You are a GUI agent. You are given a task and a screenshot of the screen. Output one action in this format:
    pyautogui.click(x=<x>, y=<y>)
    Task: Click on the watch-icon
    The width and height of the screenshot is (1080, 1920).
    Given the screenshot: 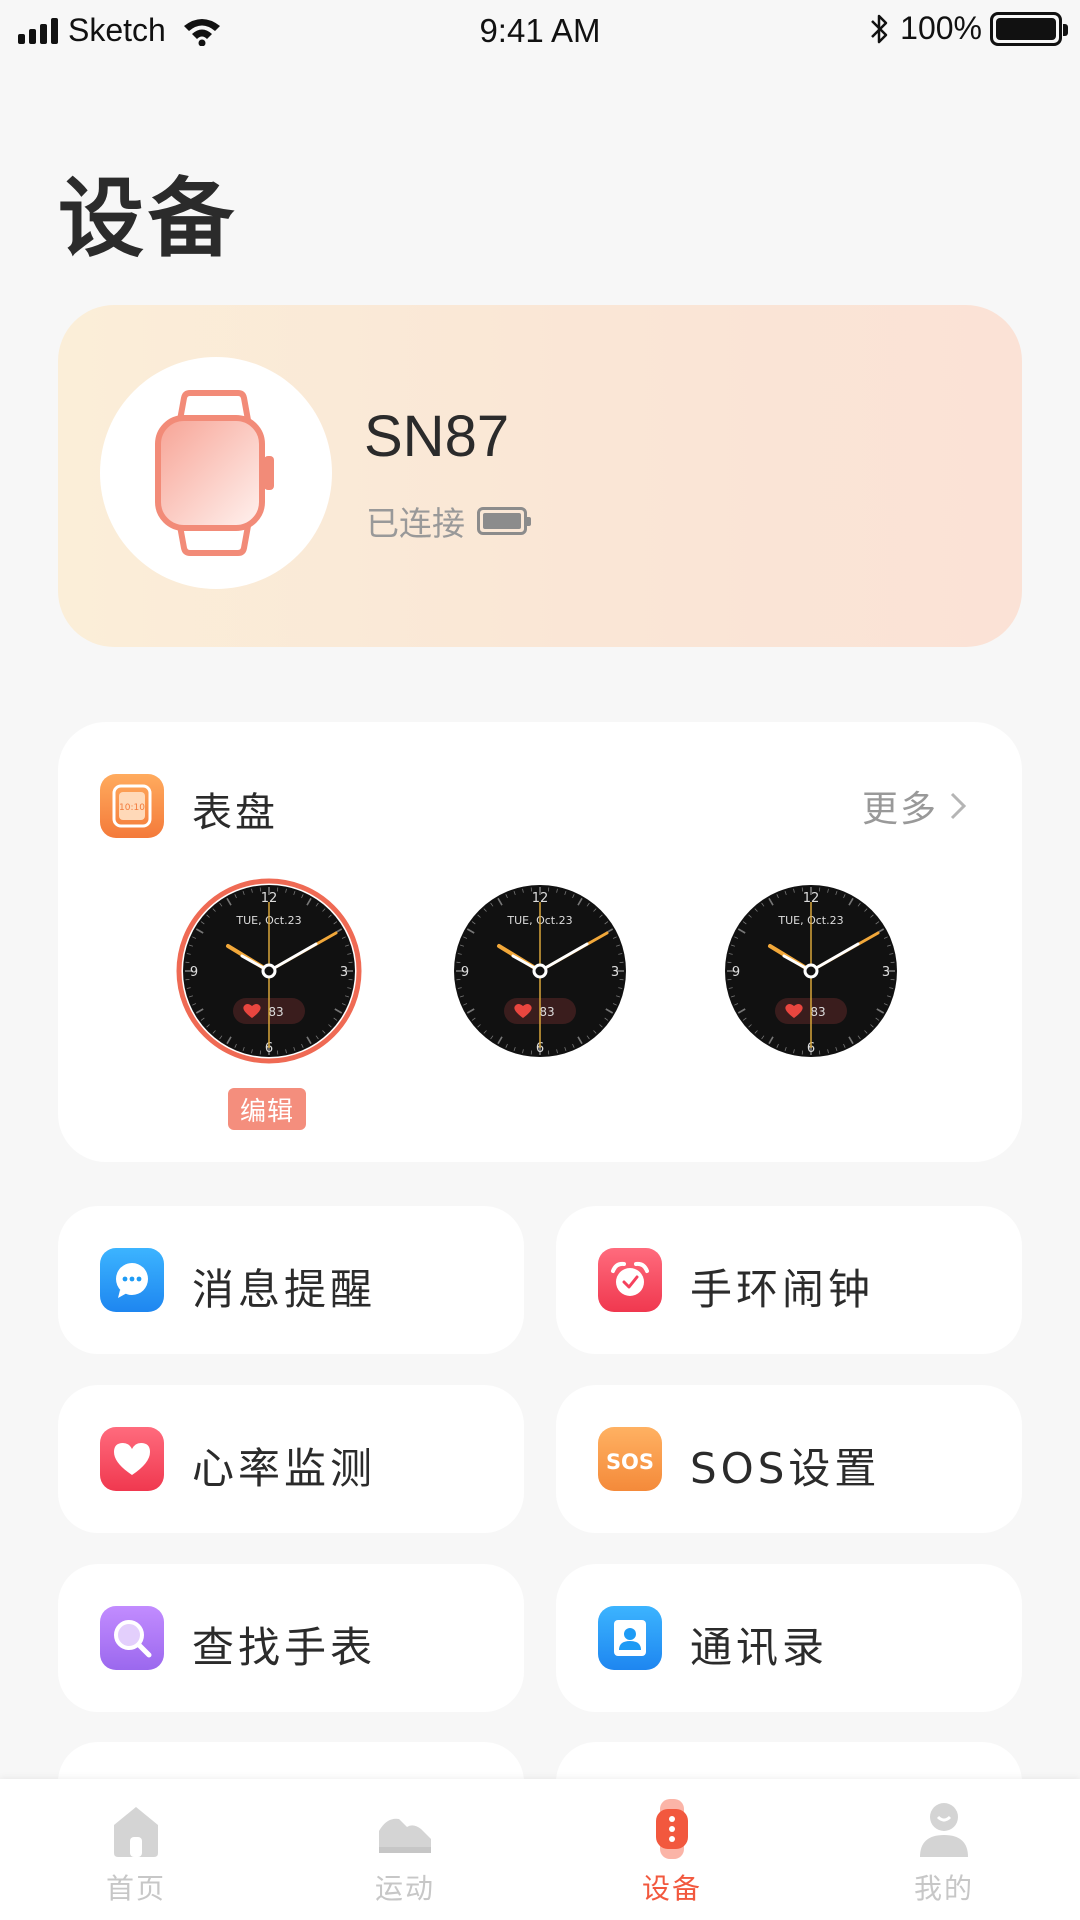 What is the action you would take?
    pyautogui.click(x=214, y=473)
    